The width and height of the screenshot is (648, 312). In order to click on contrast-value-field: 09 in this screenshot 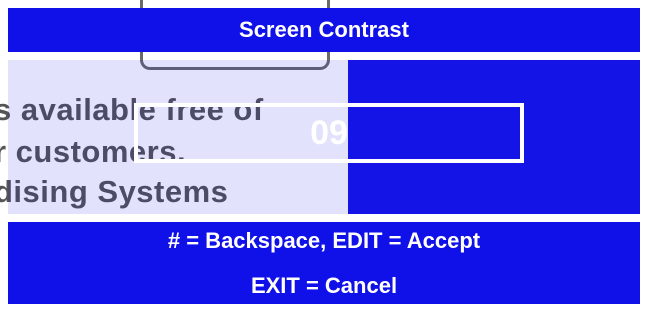, I will do `click(329, 133)`.